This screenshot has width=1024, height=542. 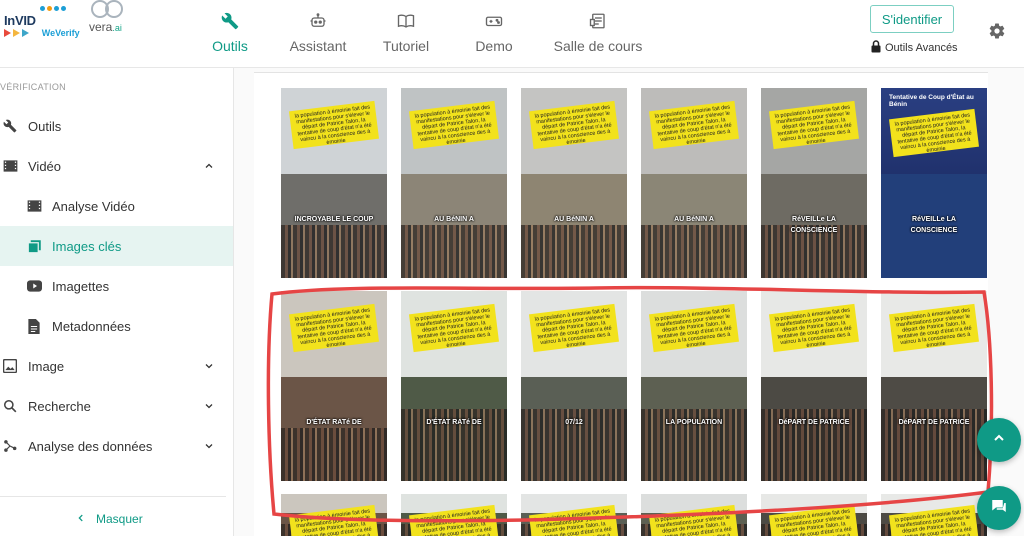 I want to click on weverify-logo-dots, so click(x=52, y=8).